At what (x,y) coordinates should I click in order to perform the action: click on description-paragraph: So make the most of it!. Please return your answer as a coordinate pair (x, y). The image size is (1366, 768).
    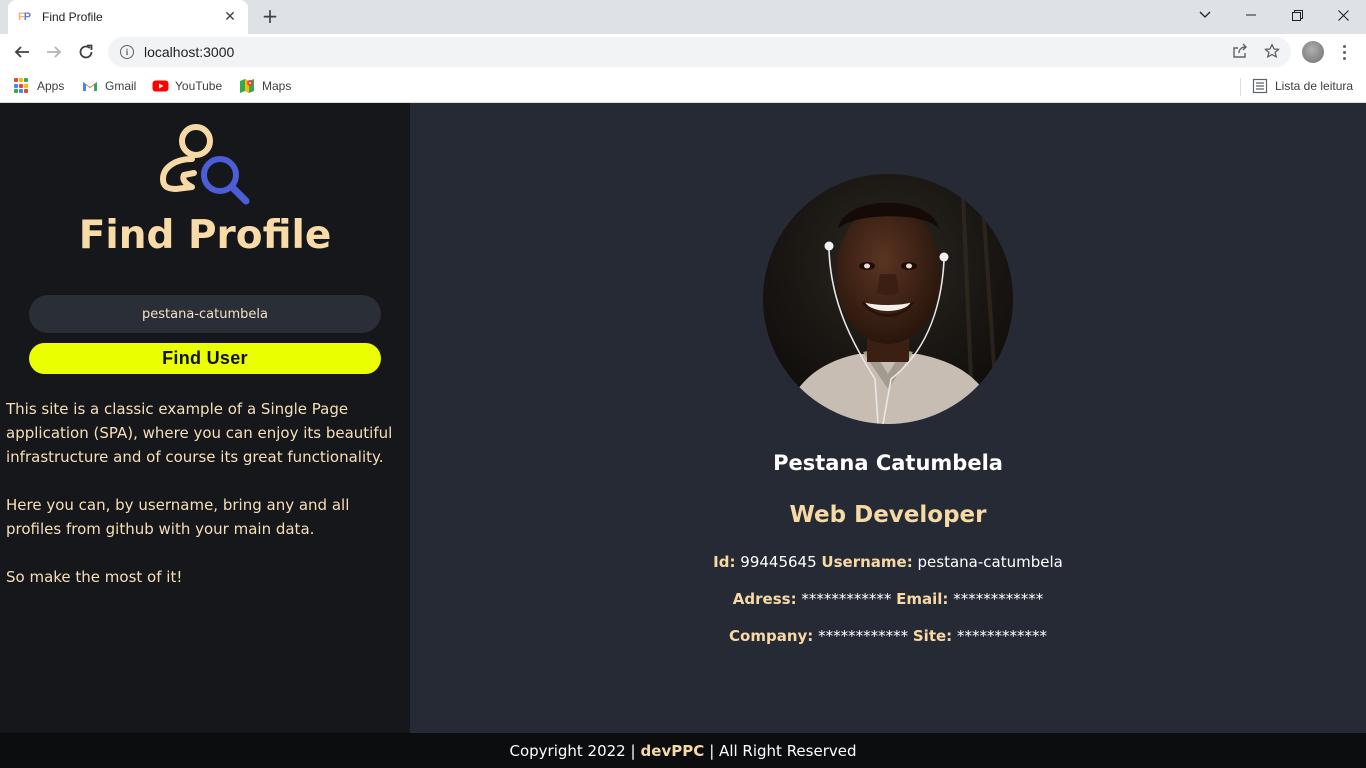
    Looking at the image, I should click on (94, 577).